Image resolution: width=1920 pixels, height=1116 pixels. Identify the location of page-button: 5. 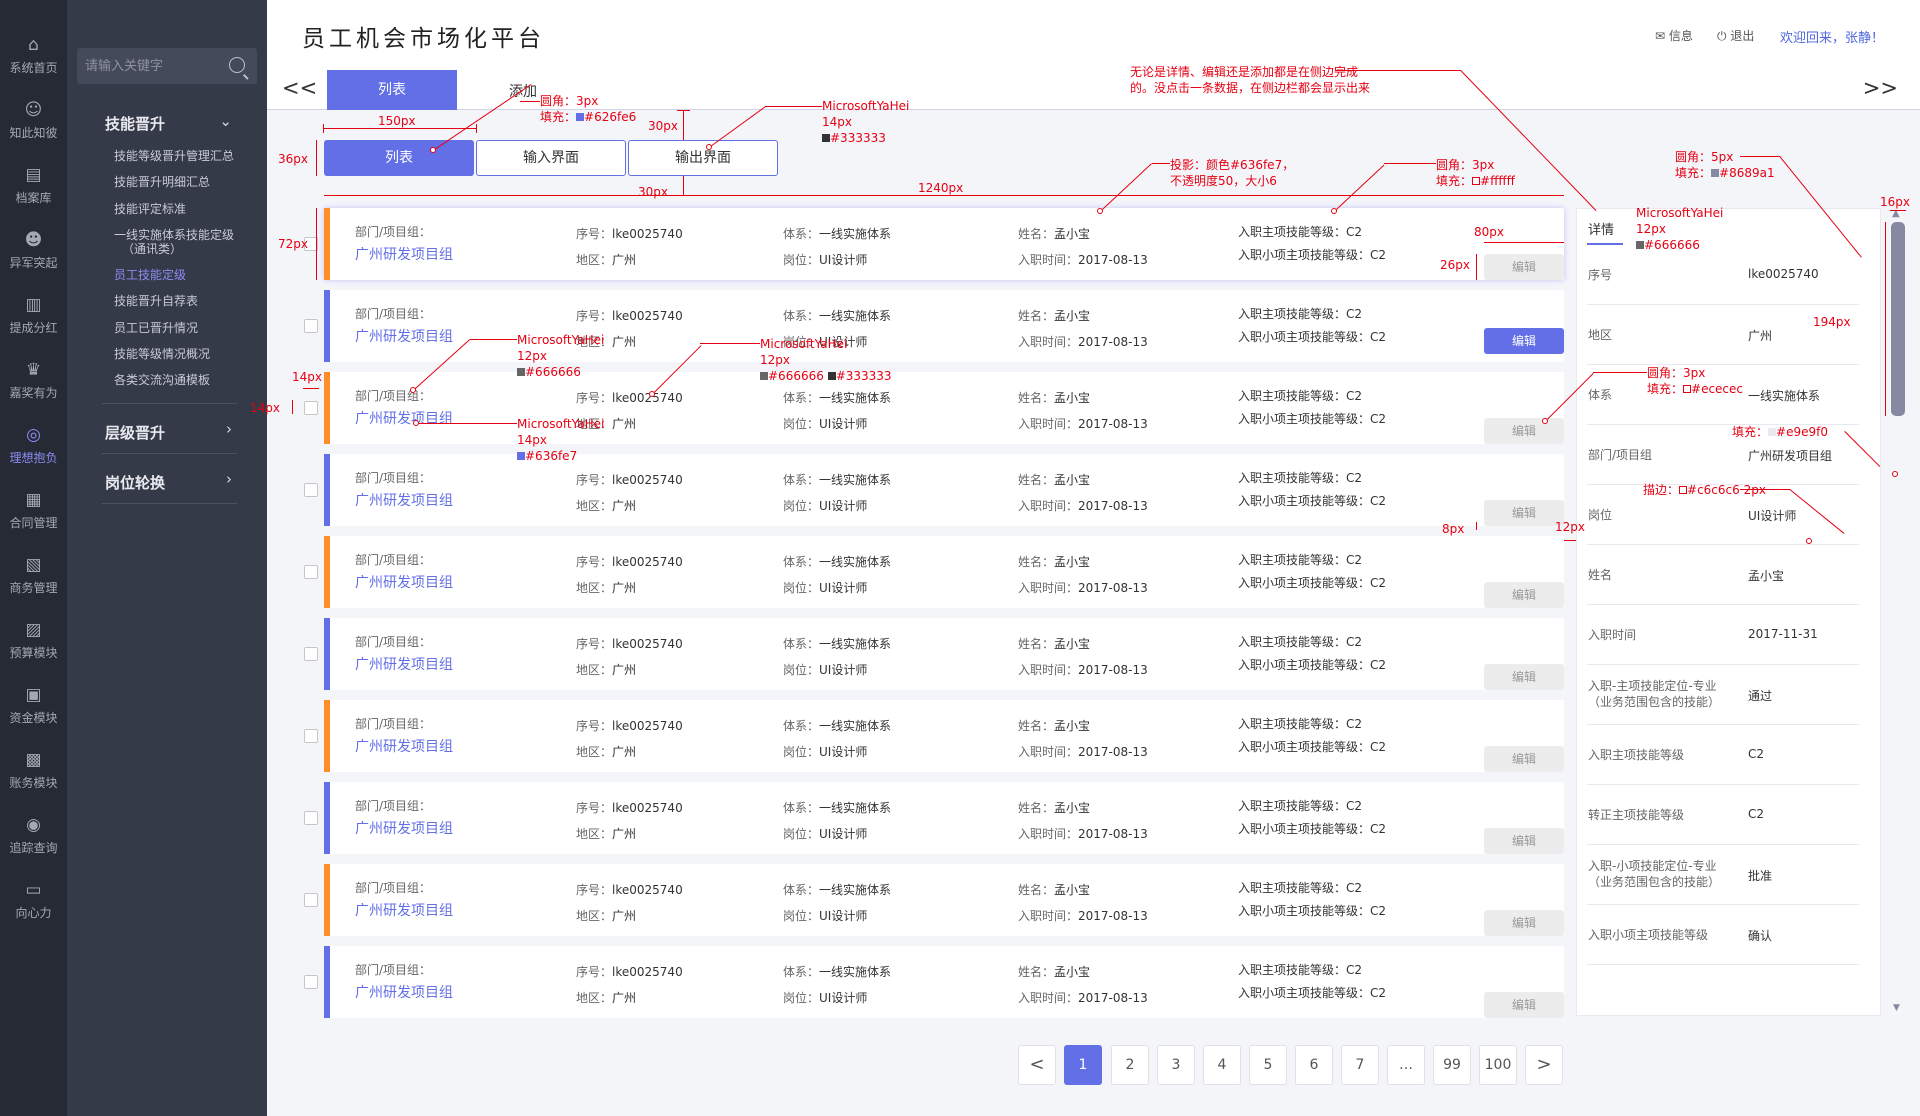
(1268, 1065).